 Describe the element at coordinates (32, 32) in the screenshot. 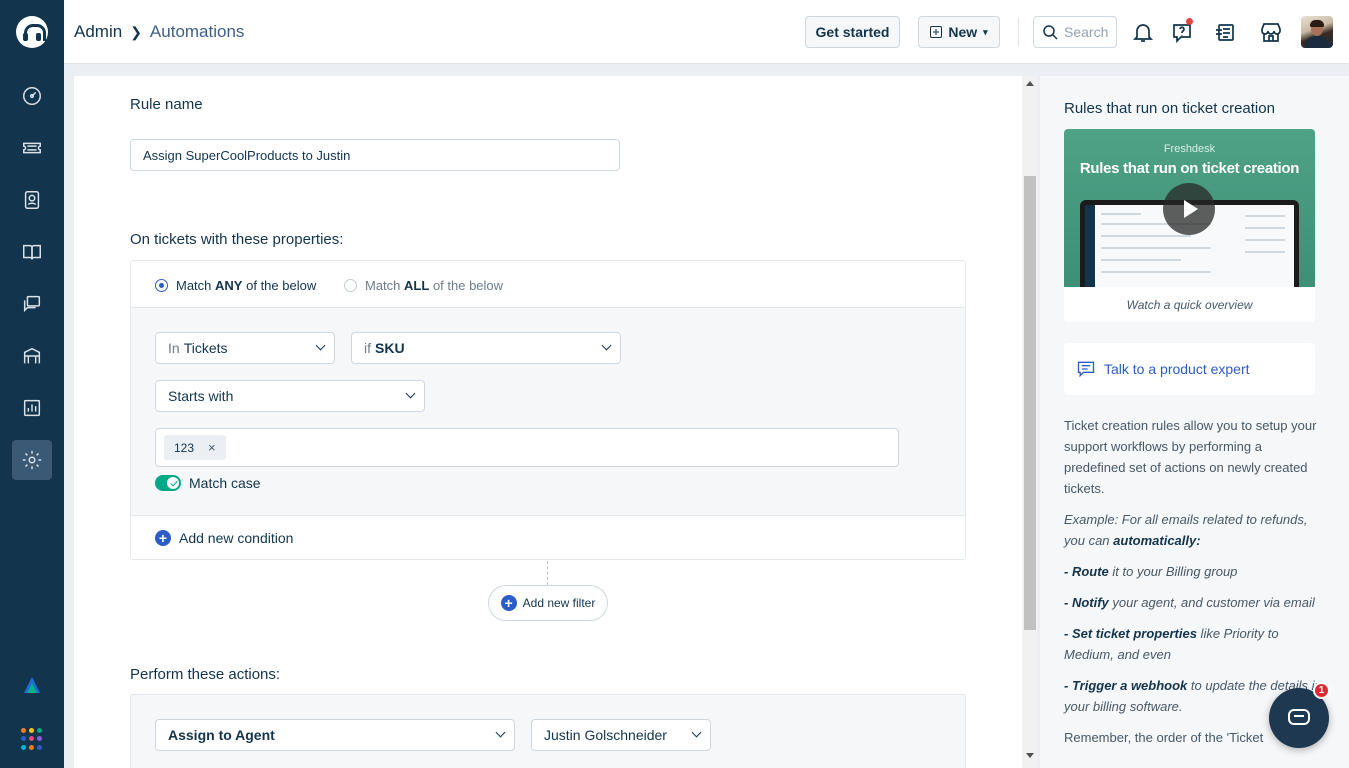

I see `freshdesk-logo` at that location.